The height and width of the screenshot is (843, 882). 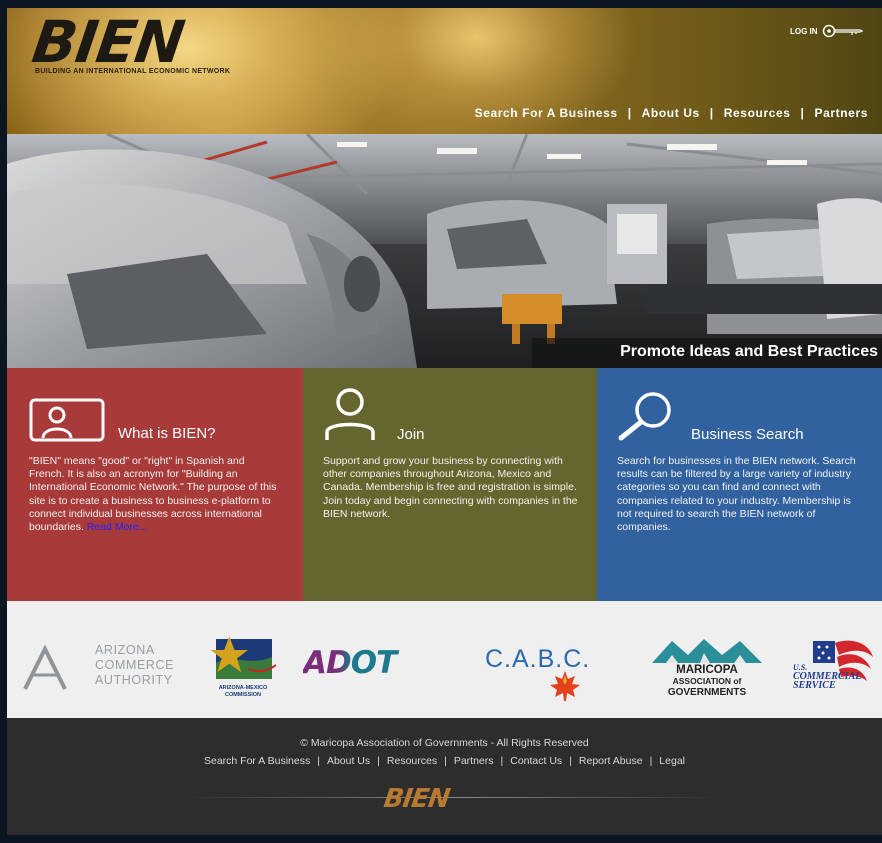 I want to click on profile-card-icon, so click(x=67, y=420).